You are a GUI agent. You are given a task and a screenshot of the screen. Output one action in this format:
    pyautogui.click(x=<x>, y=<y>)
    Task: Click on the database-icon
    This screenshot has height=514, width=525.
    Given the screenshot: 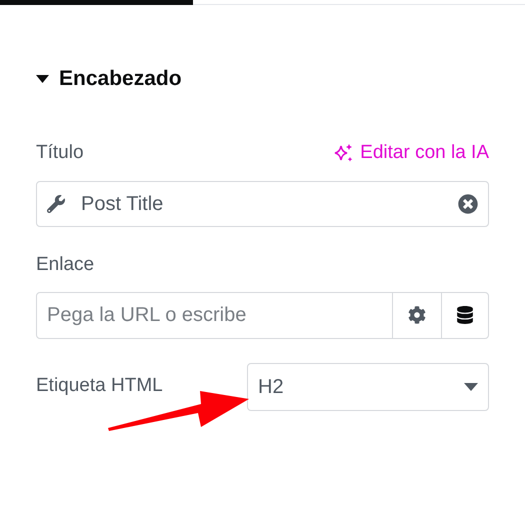 What is the action you would take?
    pyautogui.click(x=465, y=315)
    